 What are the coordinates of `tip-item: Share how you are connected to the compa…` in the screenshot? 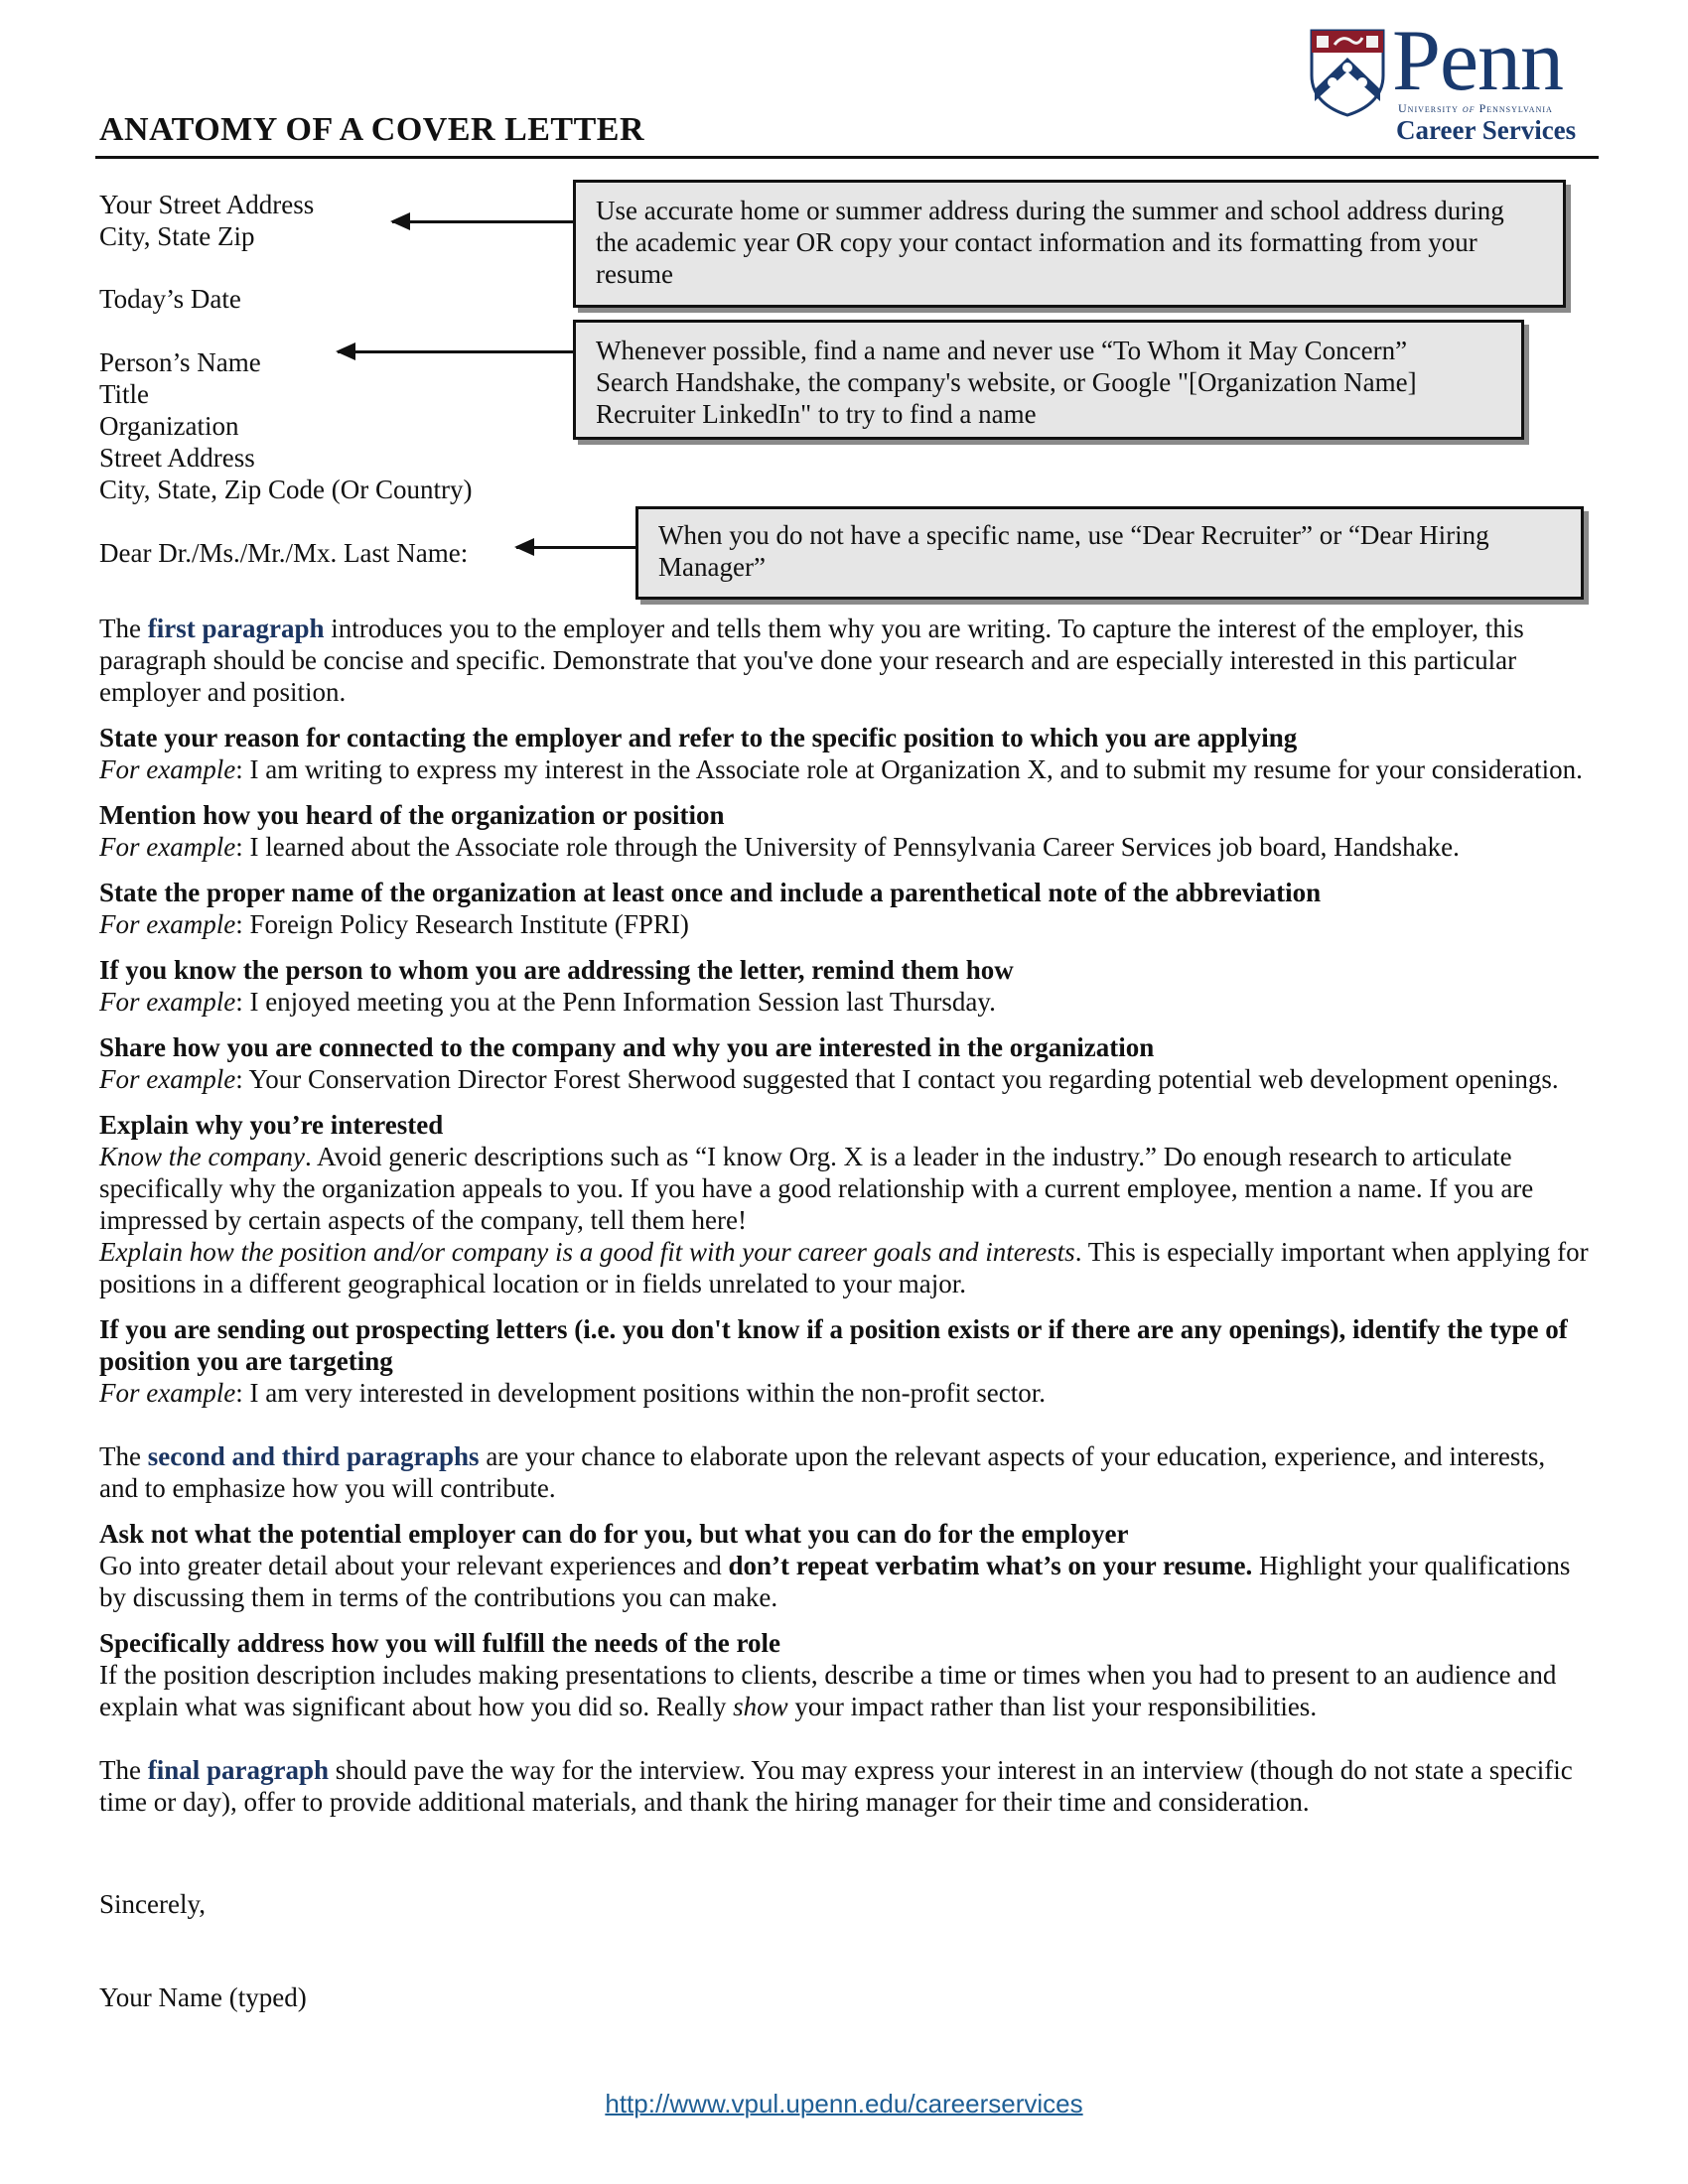 It's located at (829, 1063).